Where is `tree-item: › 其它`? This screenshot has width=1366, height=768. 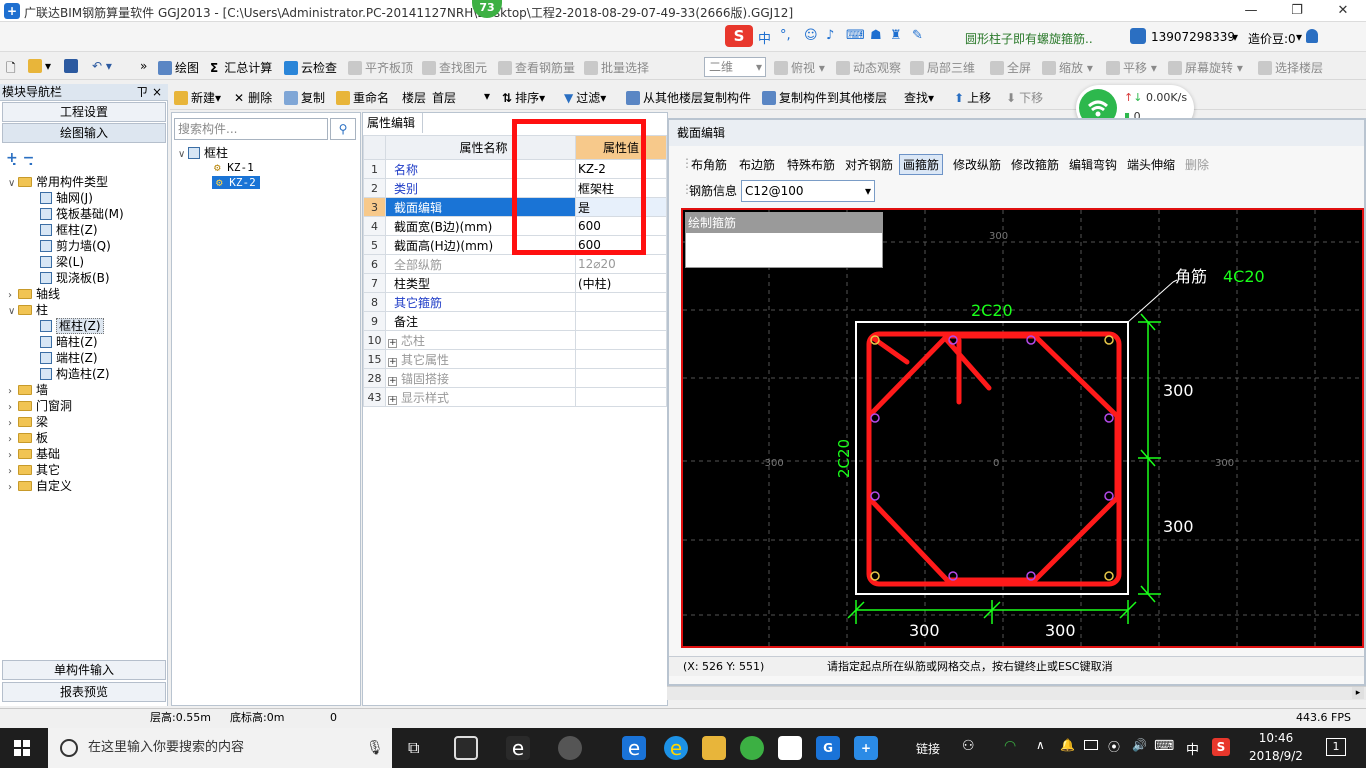
tree-item: › 其它 is located at coordinates (34, 470).